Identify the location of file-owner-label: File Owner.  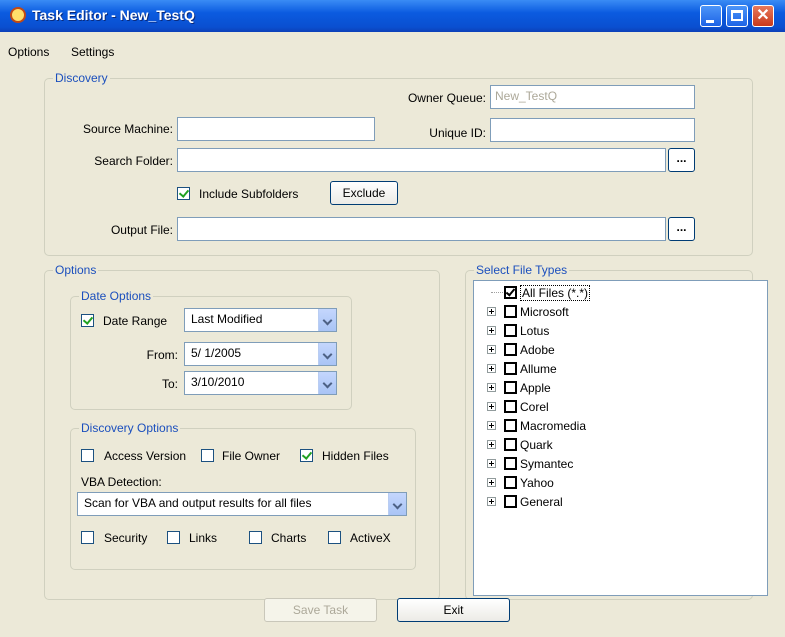
(251, 456).